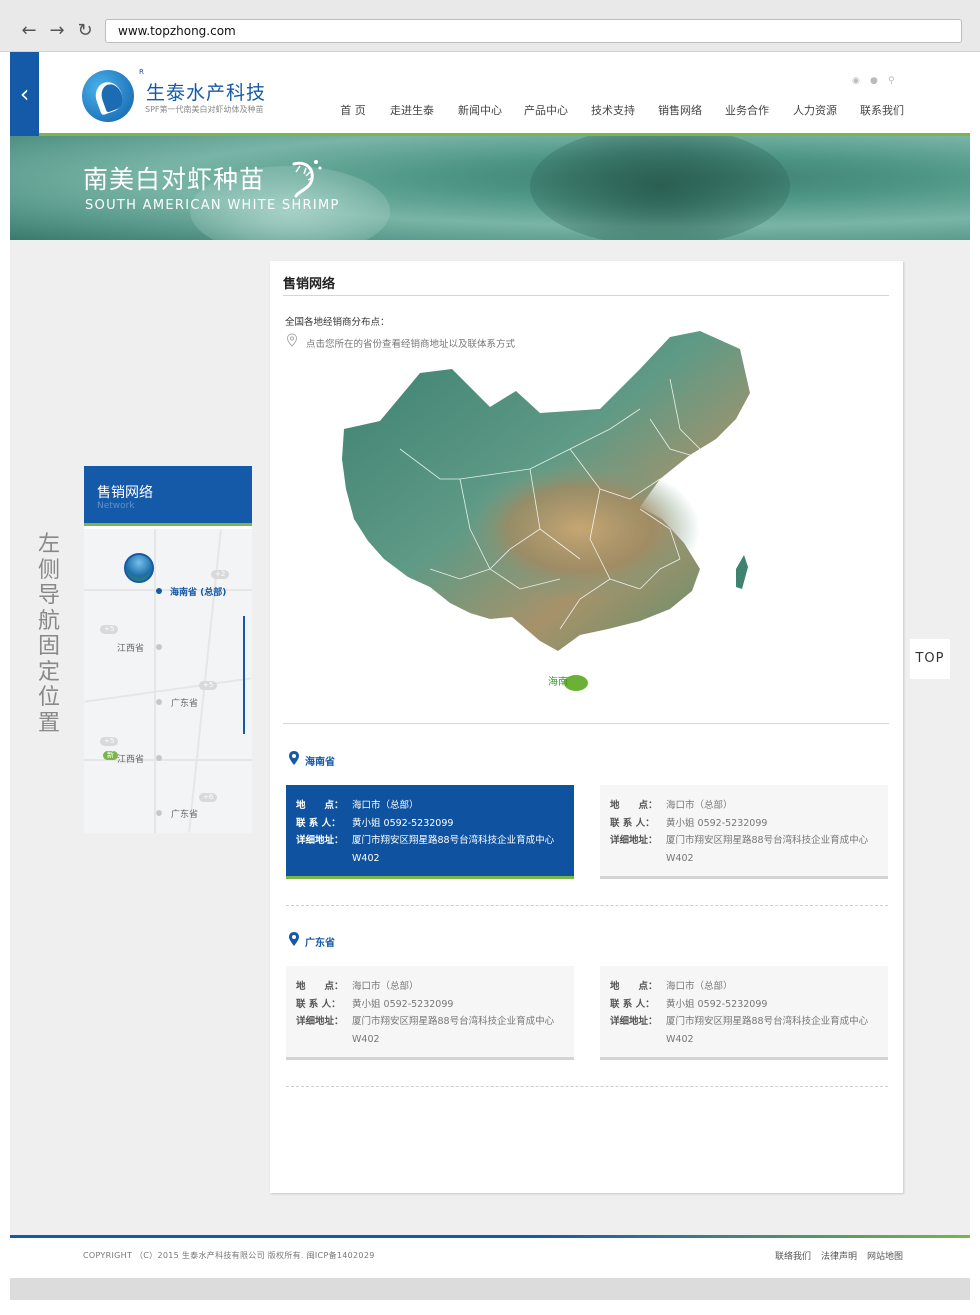 The width and height of the screenshot is (980, 1315). What do you see at coordinates (174, 179) in the screenshot?
I see `banner-title: 南美白对虾种苗` at bounding box center [174, 179].